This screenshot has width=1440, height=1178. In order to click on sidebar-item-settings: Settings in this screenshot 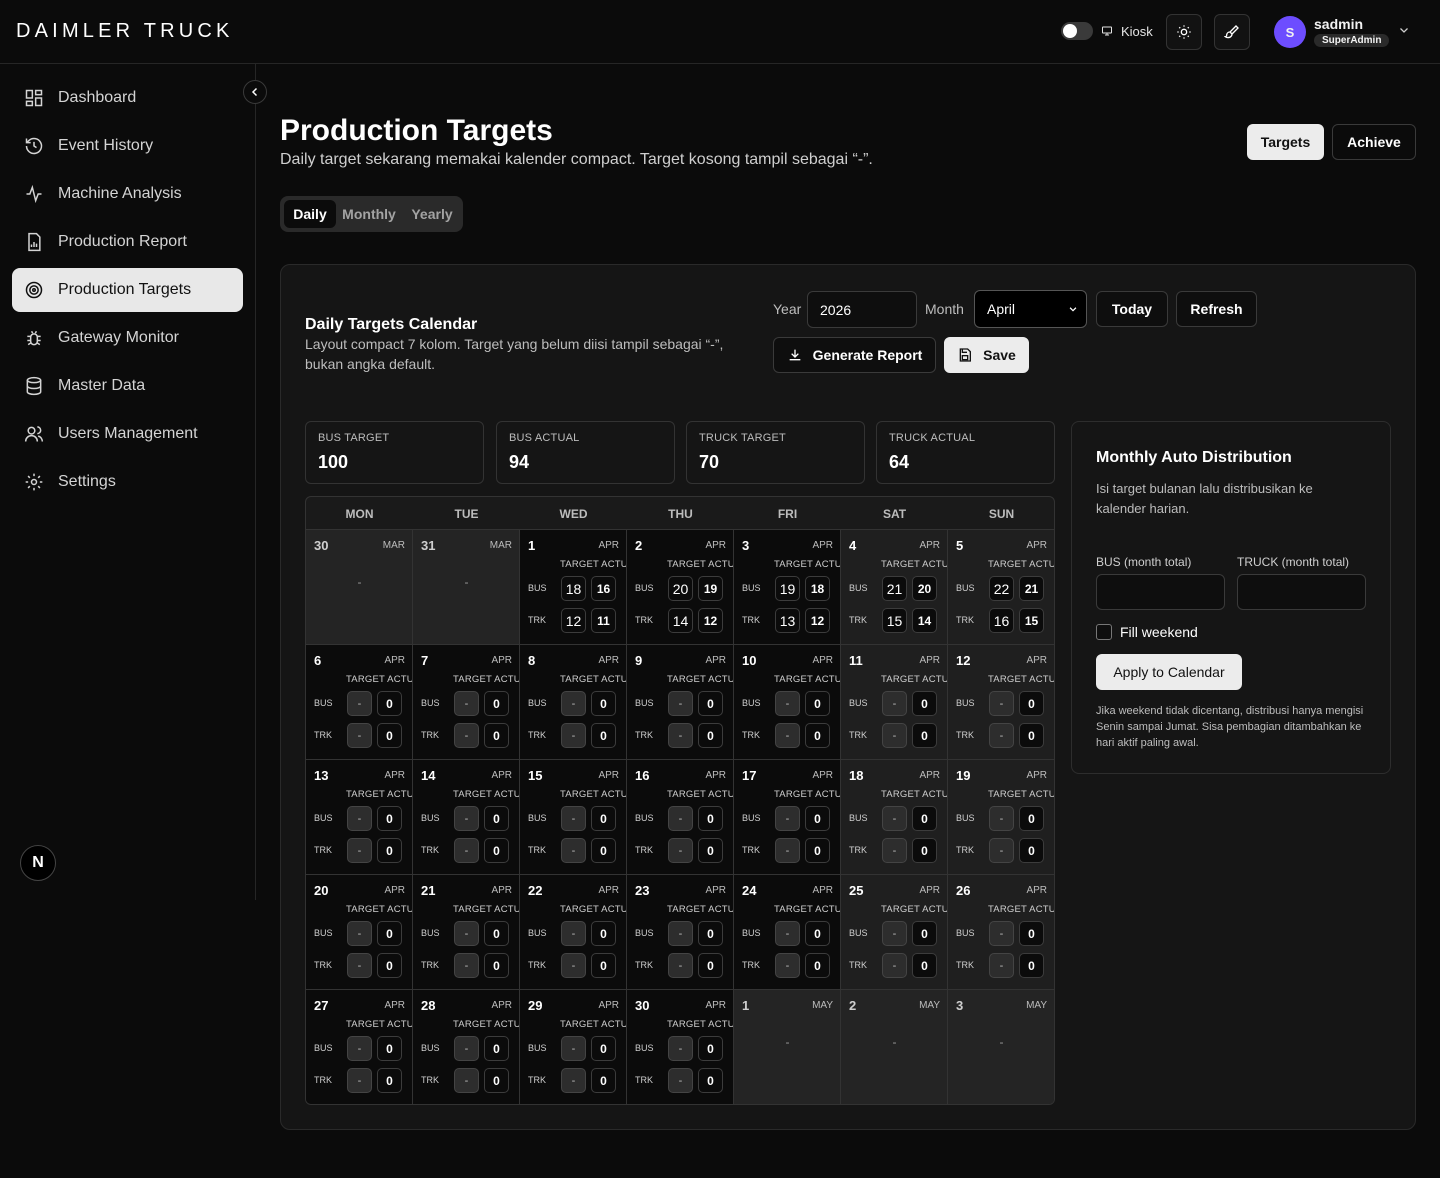, I will do `click(127, 482)`.